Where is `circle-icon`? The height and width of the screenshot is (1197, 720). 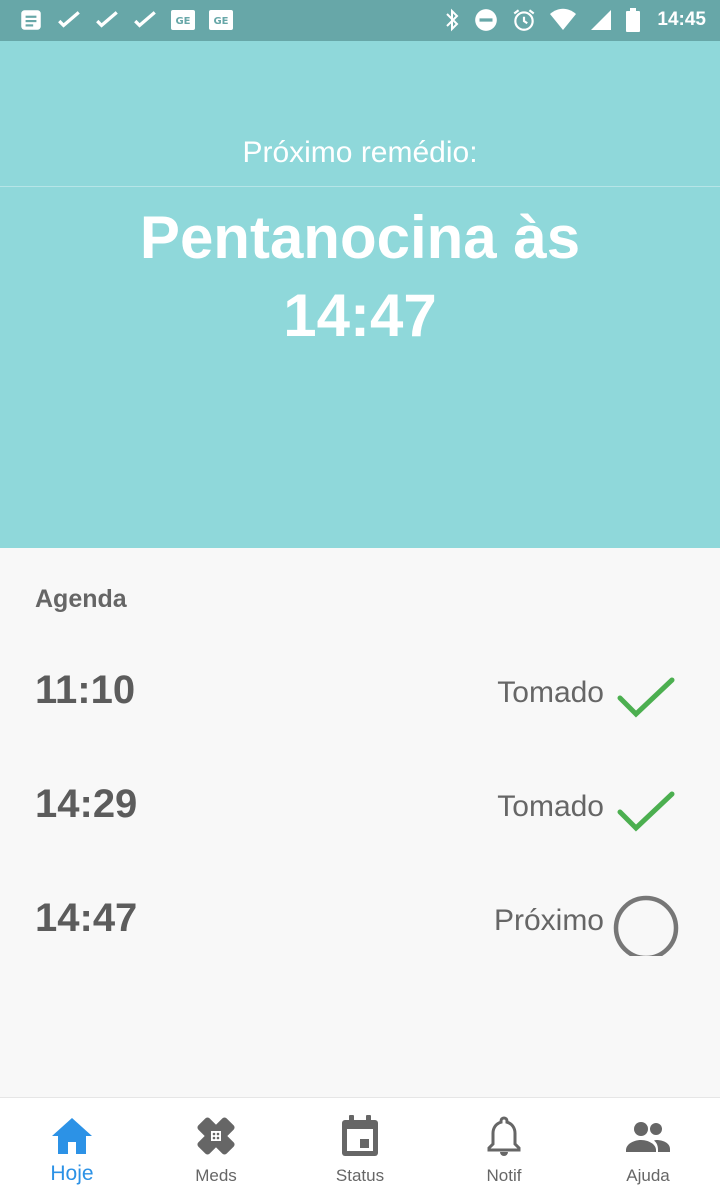
circle-icon is located at coordinates (646, 922).